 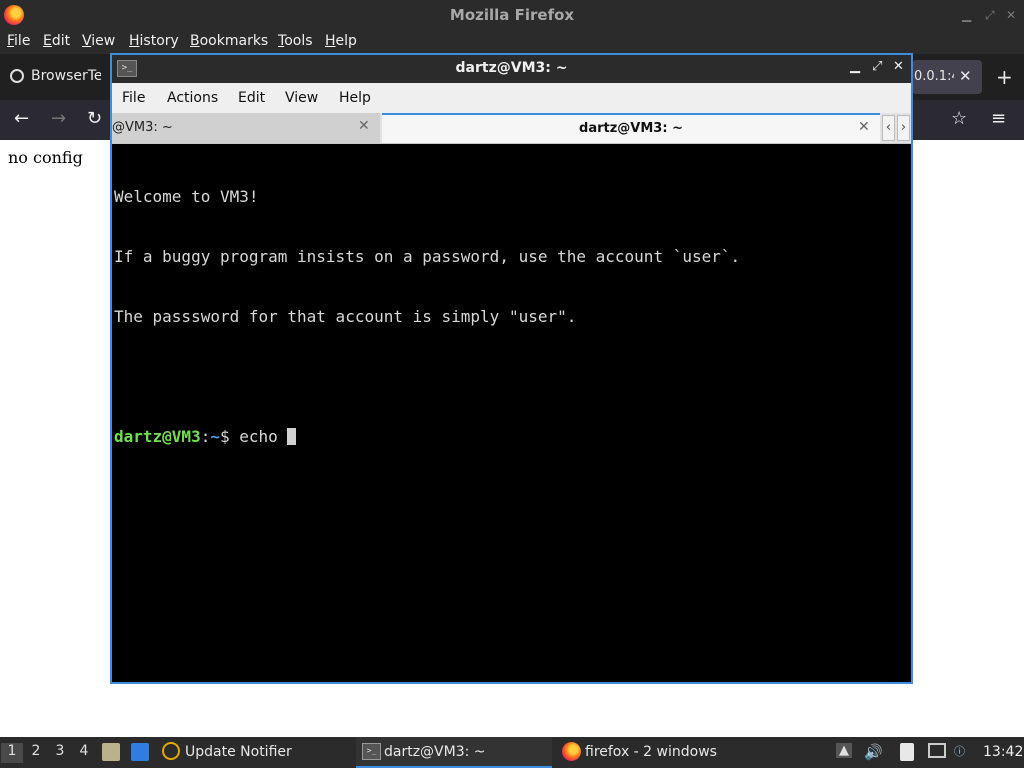 What do you see at coordinates (186, 196) in the screenshot?
I see `terminal-line: Welcome to VM3!` at bounding box center [186, 196].